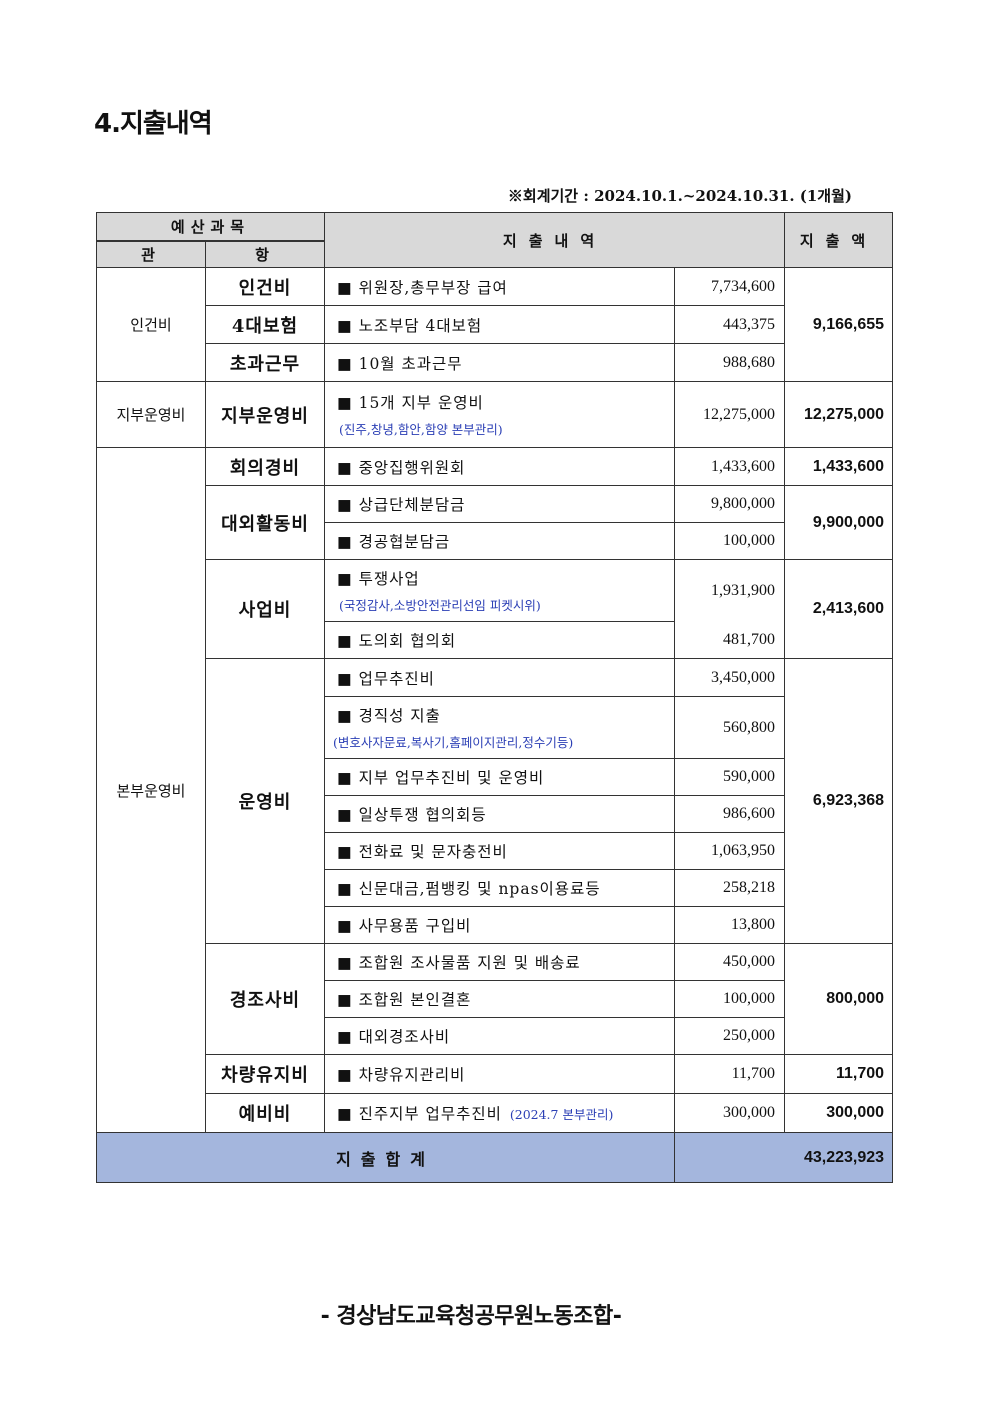 This screenshot has width=992, height=1403. I want to click on detail-cell: ■ 신문대금,펌뱅킹 및 npas이용료등, so click(500, 888).